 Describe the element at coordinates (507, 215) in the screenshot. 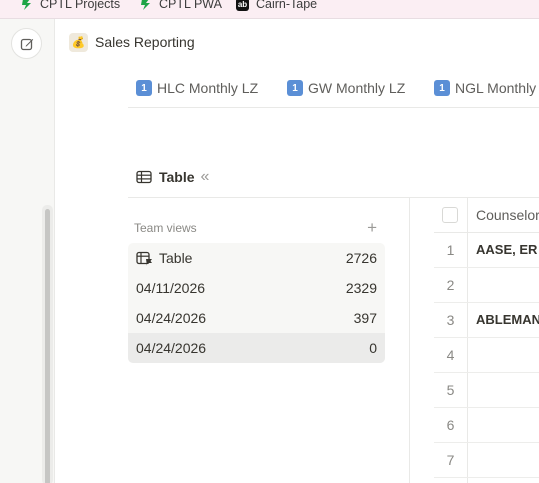

I see `column-header-counselor: Counselor` at that location.